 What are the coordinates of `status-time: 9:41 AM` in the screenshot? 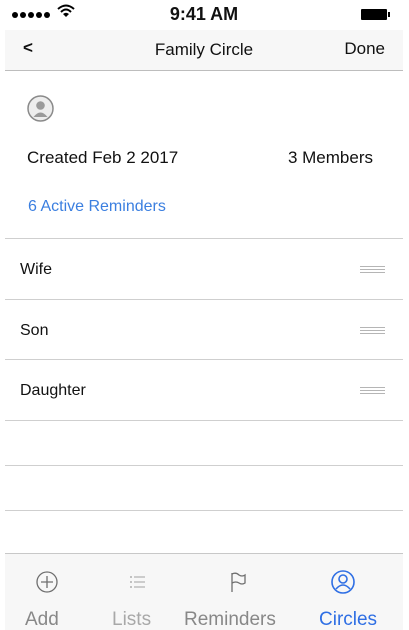 It's located at (204, 14).